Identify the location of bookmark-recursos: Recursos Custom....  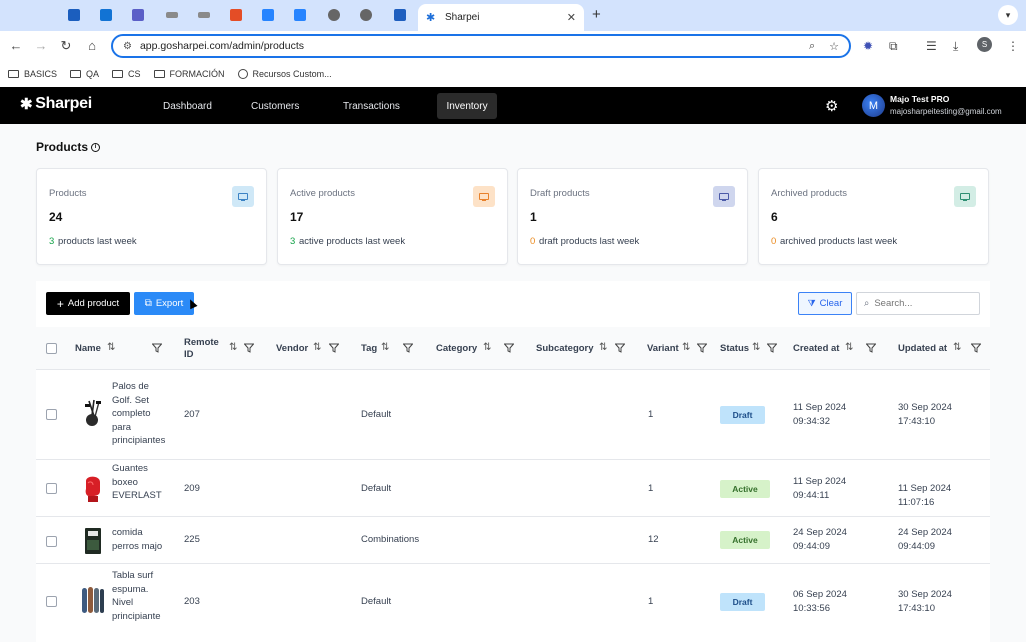
(284, 74).